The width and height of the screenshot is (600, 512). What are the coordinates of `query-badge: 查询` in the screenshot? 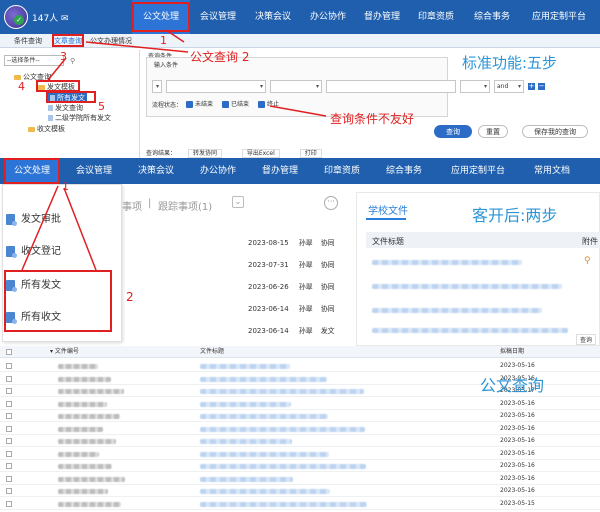 It's located at (586, 339).